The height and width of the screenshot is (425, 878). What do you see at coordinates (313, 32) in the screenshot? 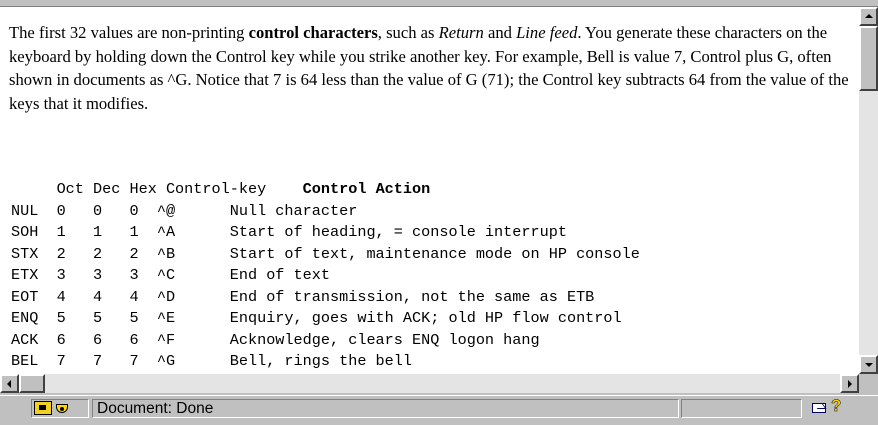
I see `intro-bold-term: control characters` at bounding box center [313, 32].